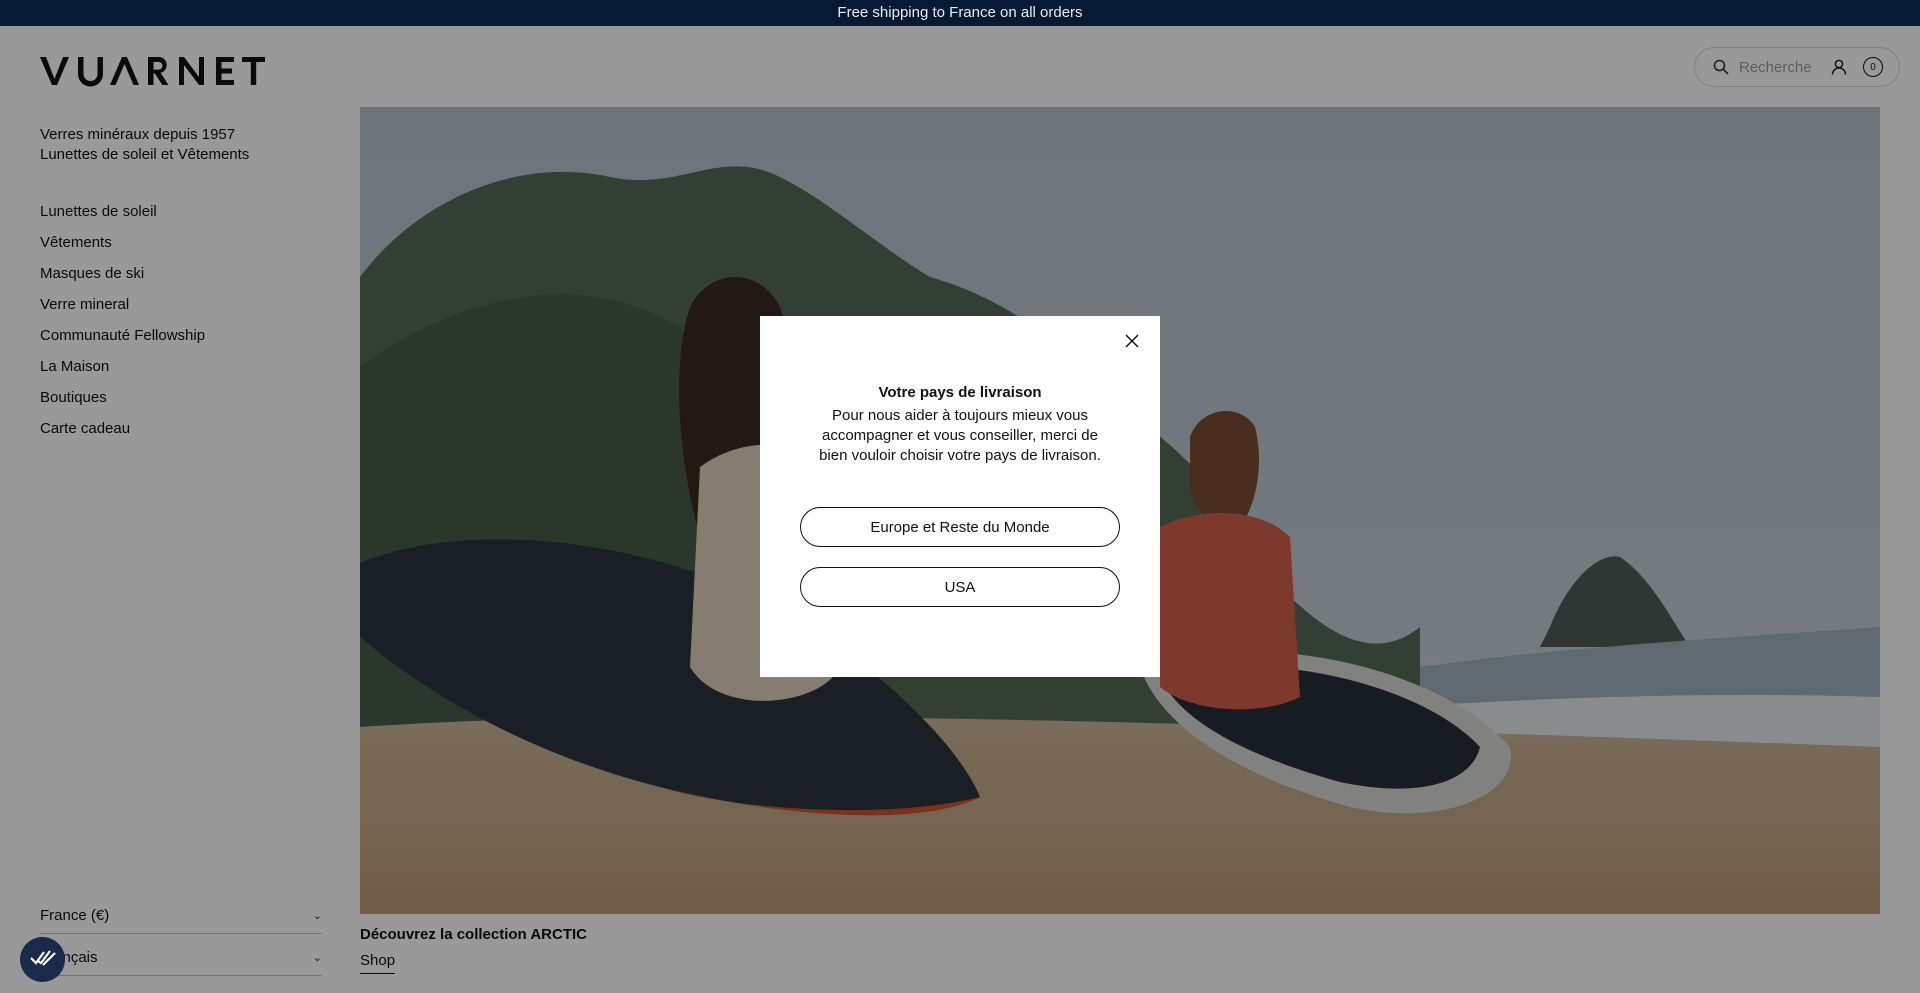  What do you see at coordinates (960, 527) in the screenshot?
I see `europe-rest-of-world-button: Europe et Reste du Monde` at bounding box center [960, 527].